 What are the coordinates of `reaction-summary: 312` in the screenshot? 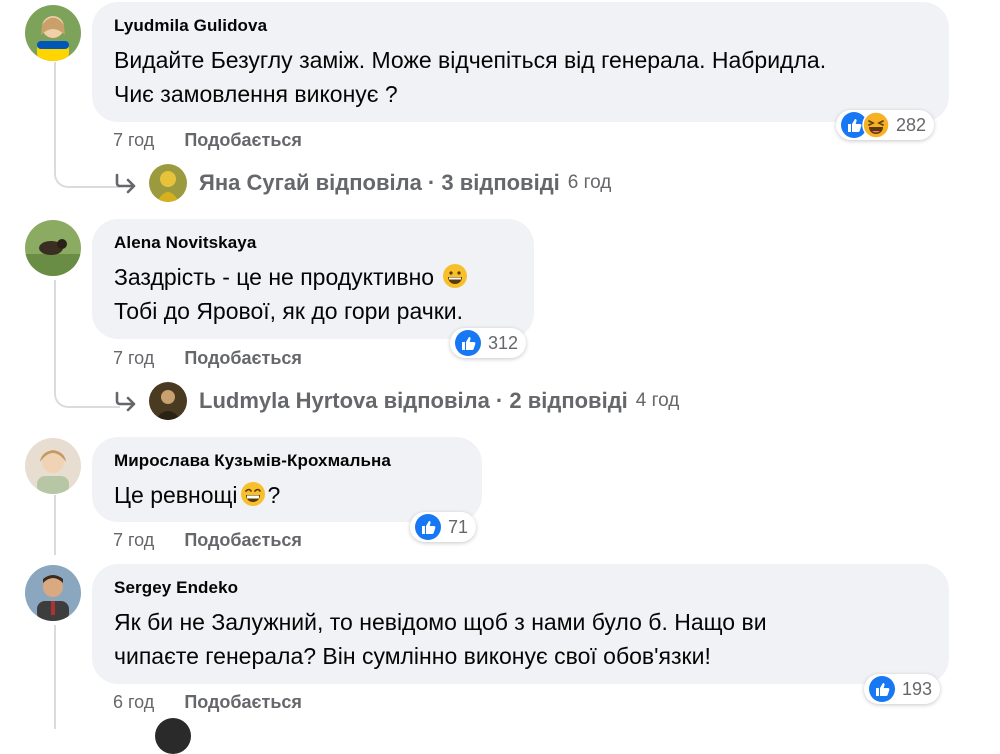 It's located at (488, 343).